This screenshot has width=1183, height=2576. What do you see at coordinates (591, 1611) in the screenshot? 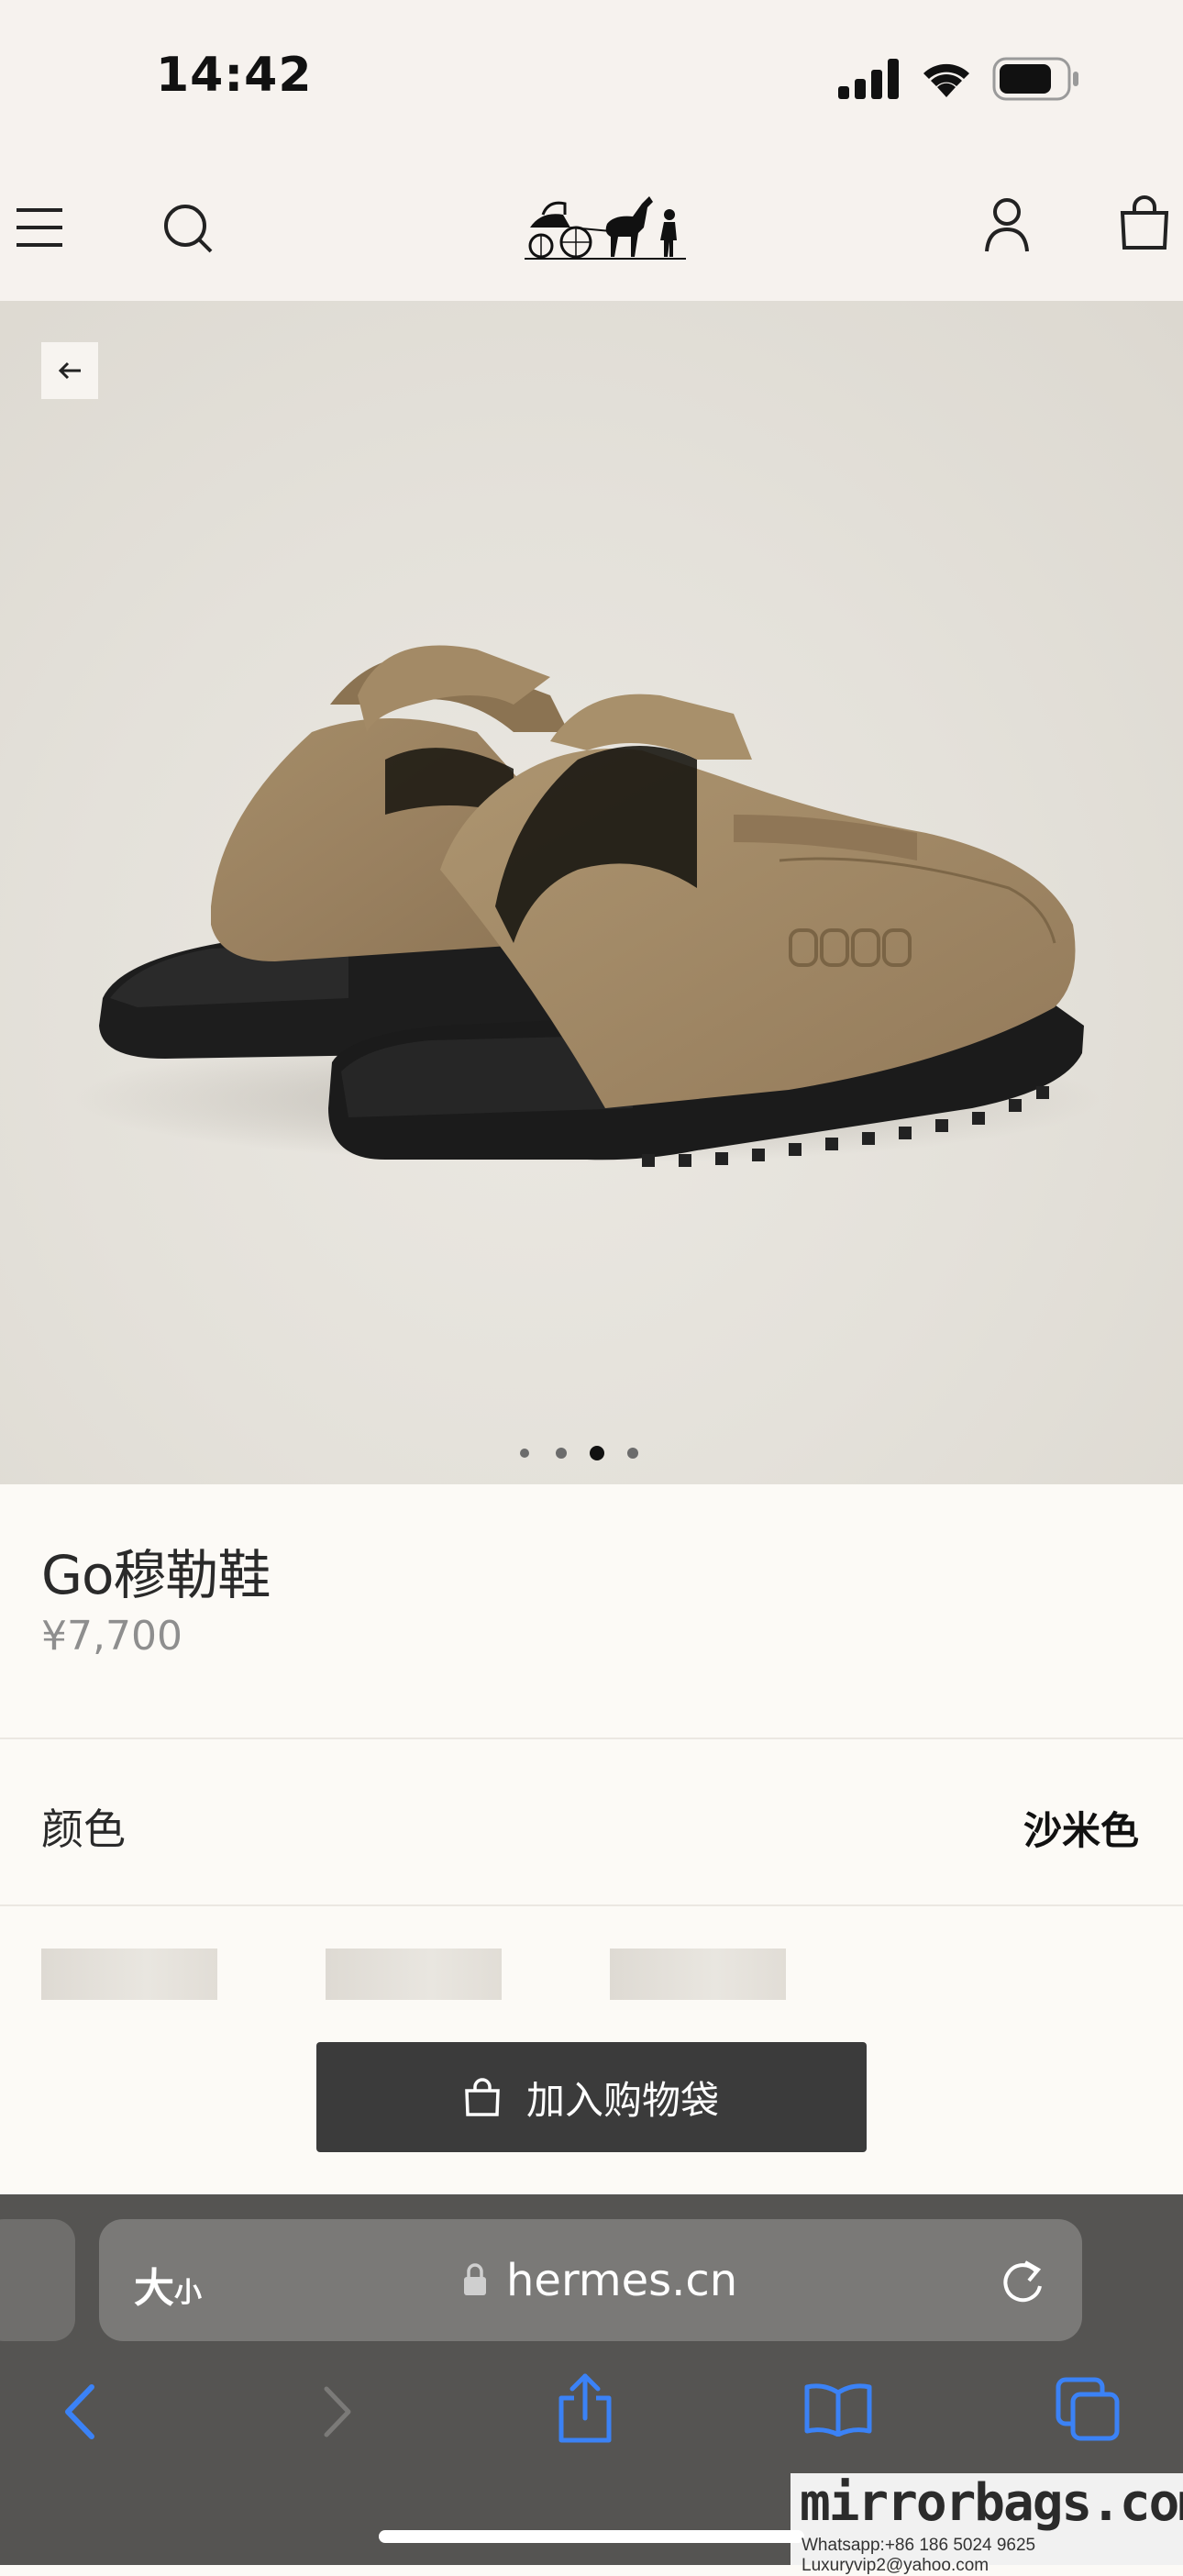
I see `product-info` at bounding box center [591, 1611].